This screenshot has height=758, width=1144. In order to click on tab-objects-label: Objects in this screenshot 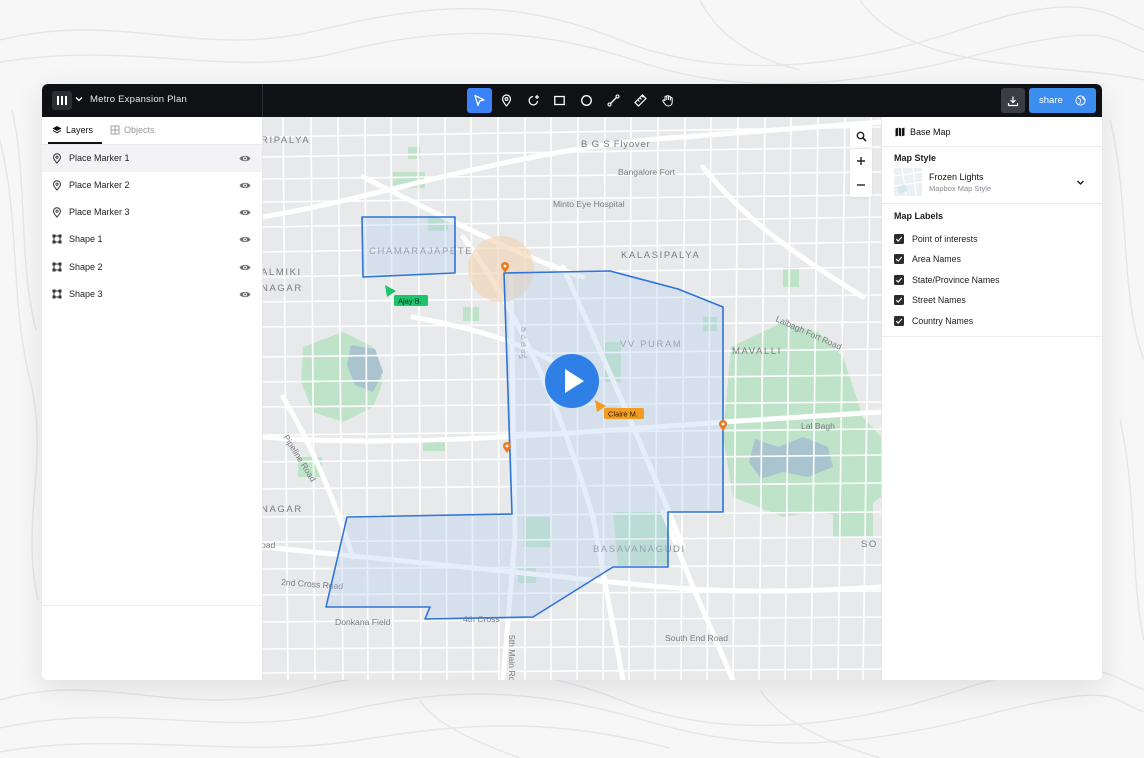, I will do `click(139, 130)`.